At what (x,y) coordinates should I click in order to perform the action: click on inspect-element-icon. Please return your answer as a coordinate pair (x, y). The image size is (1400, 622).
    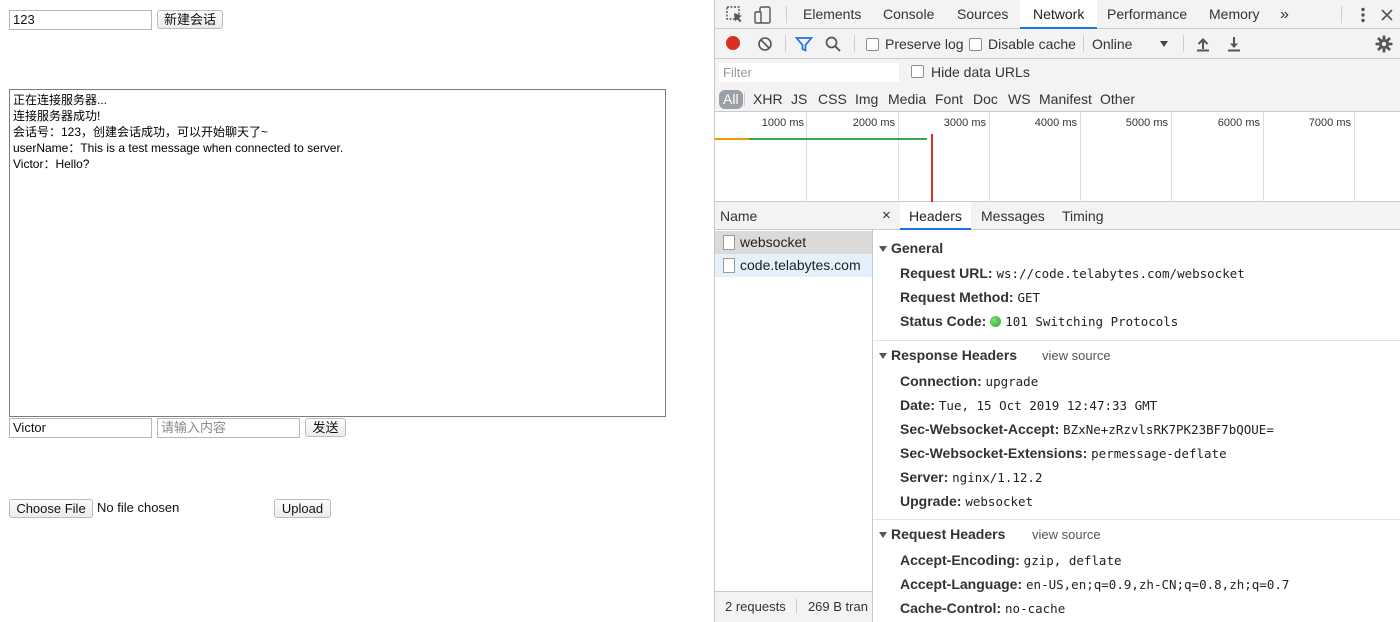
    Looking at the image, I should click on (735, 15).